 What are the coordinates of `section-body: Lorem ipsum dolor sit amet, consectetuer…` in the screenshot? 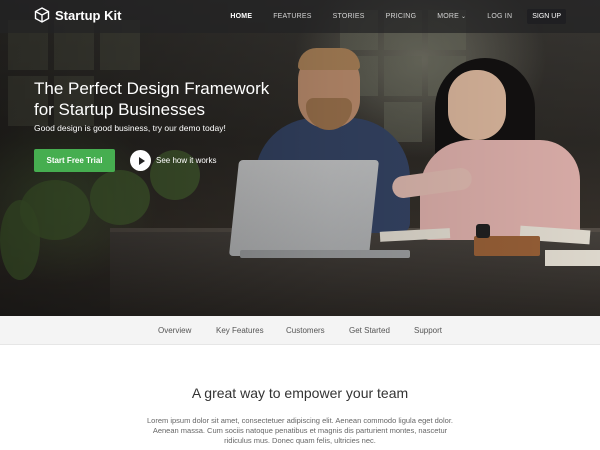 It's located at (300, 431).